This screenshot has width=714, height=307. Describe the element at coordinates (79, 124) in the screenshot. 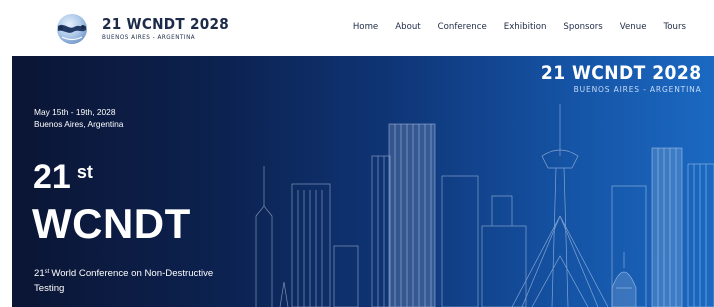

I see `event-location: Buenos Aires, Argentina` at that location.